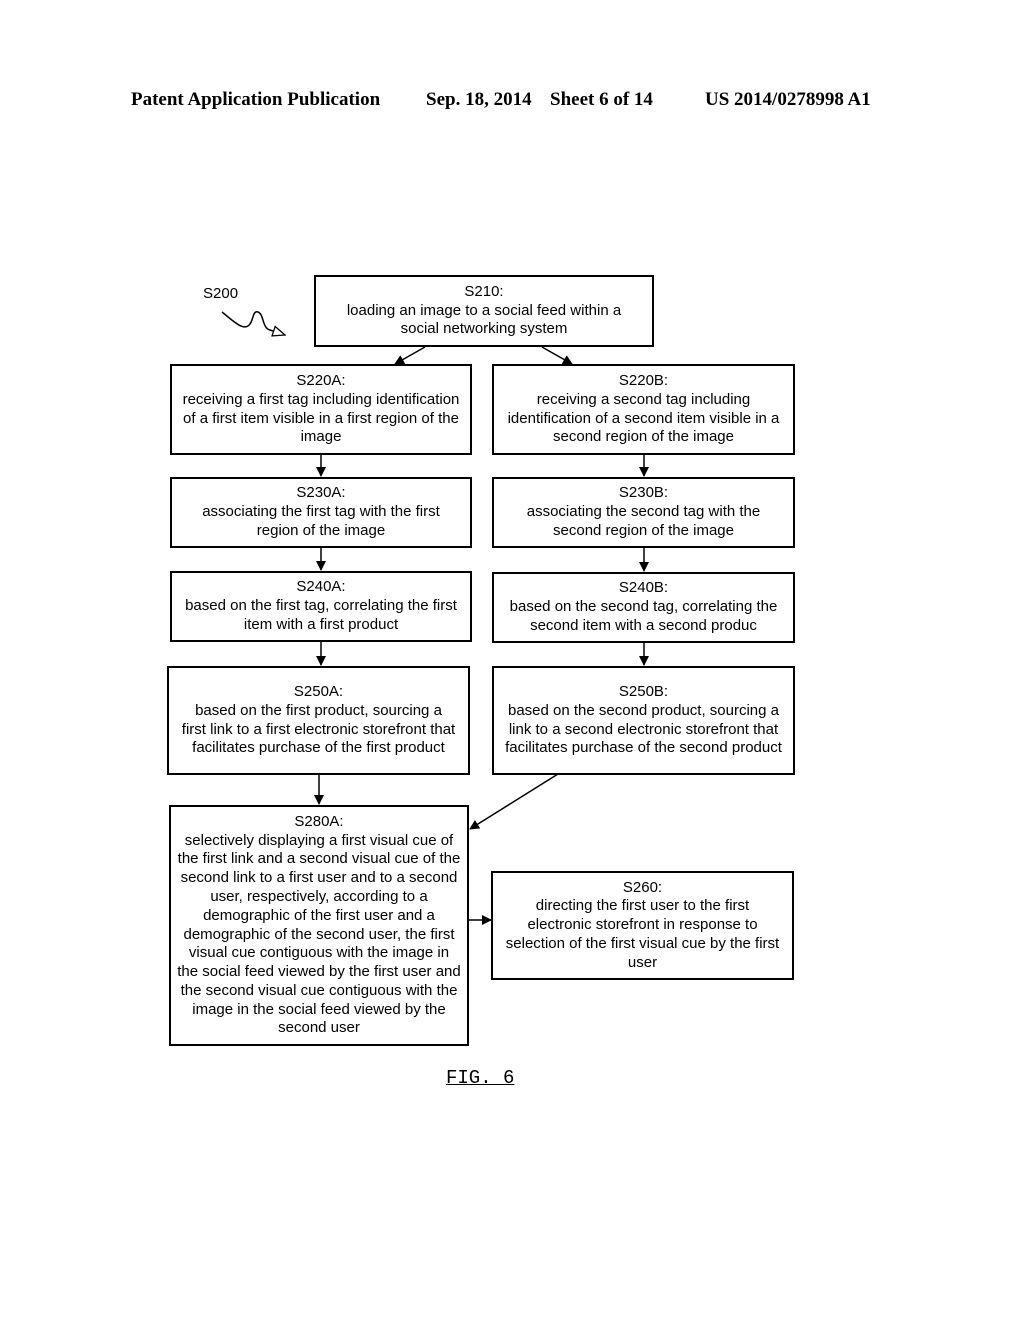  Describe the element at coordinates (514, 801) in the screenshot. I see `arrow-s250b-s280a` at that location.